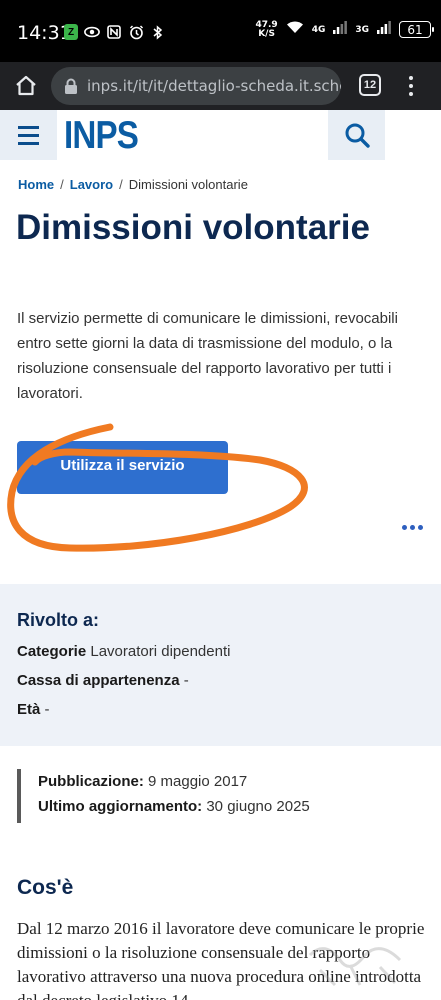 The height and width of the screenshot is (1000, 441). I want to click on nfc-icon, so click(114, 32).